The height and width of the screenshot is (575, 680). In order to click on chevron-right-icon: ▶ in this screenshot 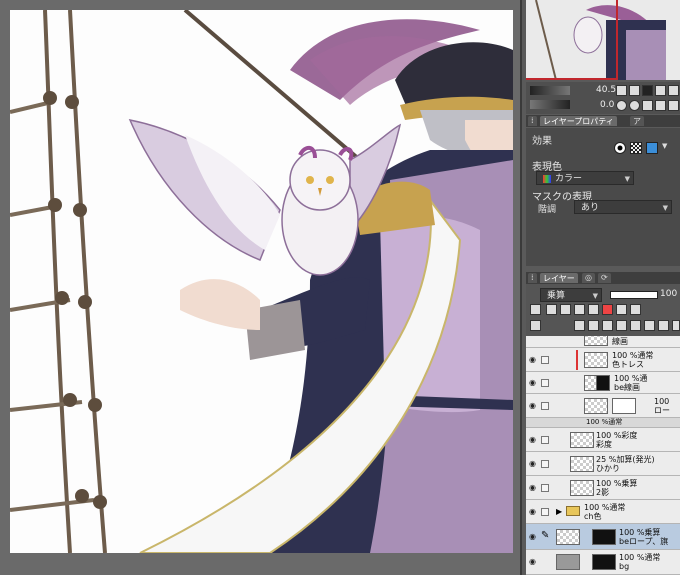, I will do `click(559, 511)`.